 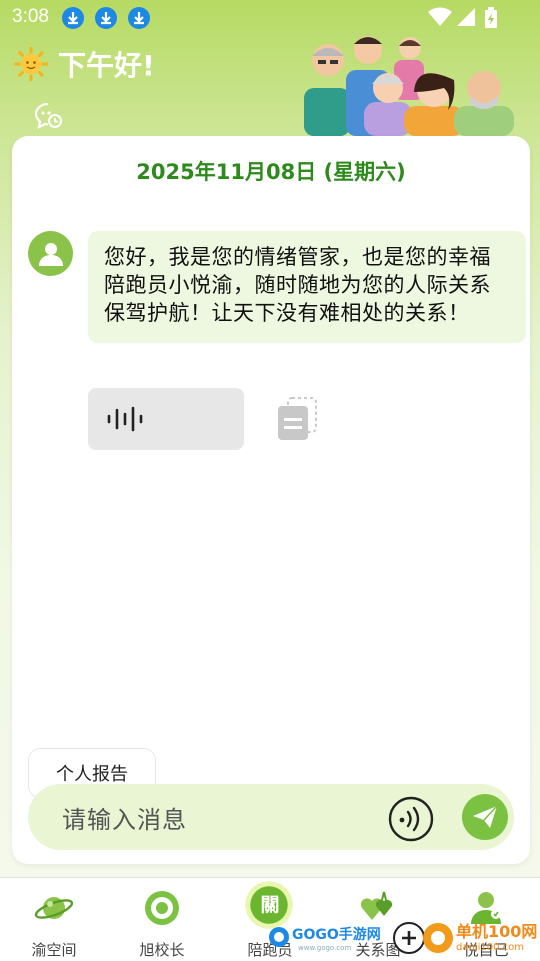 What do you see at coordinates (49, 118) in the screenshot?
I see `mood-icon` at bounding box center [49, 118].